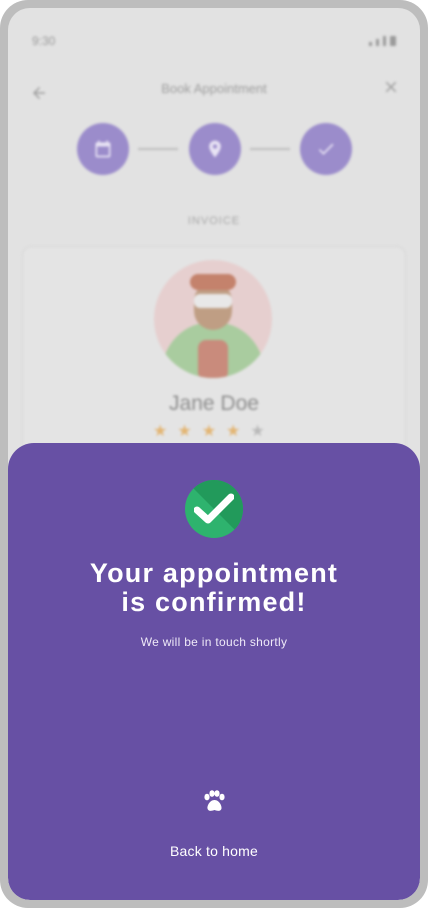 This screenshot has height=908, width=428. What do you see at coordinates (44, 41) in the screenshot?
I see `status-time: 9:30` at bounding box center [44, 41].